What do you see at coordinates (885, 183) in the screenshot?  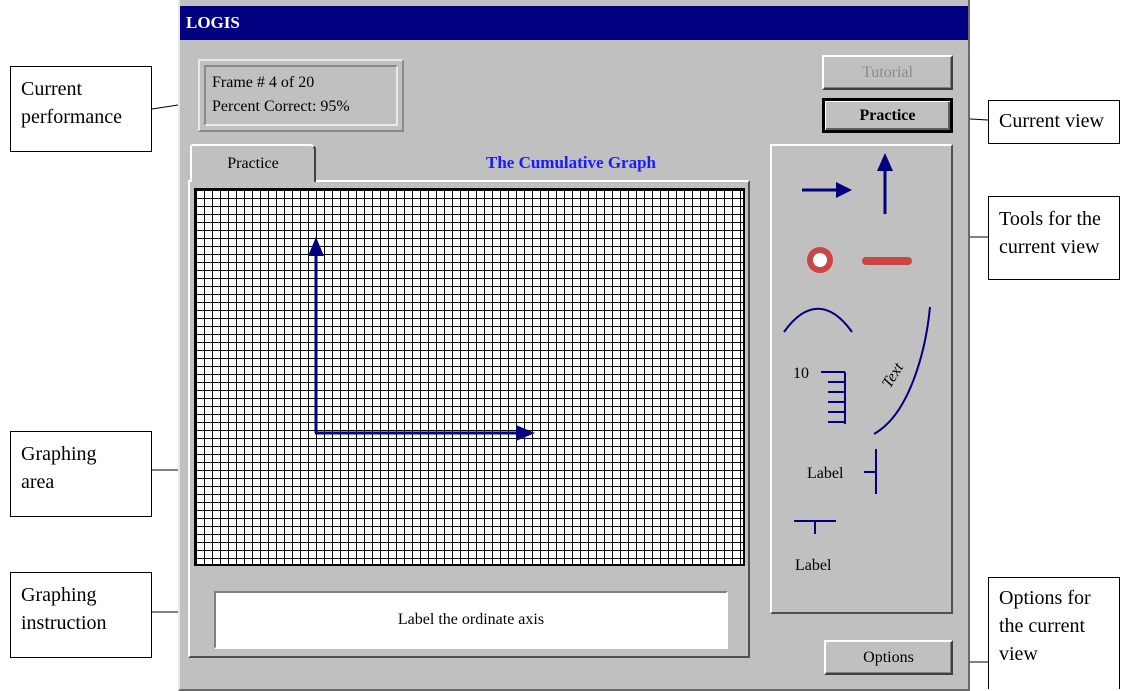 I see `vertical-arrow-tool` at bounding box center [885, 183].